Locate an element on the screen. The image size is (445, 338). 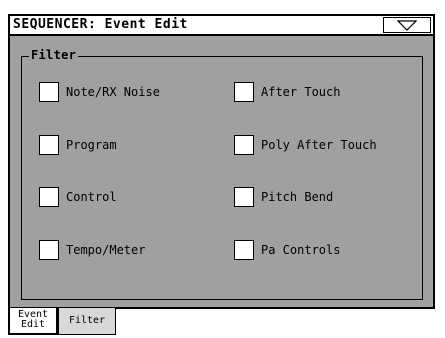
pitch-bend-label: Pitch Bend is located at coordinates (297, 197).